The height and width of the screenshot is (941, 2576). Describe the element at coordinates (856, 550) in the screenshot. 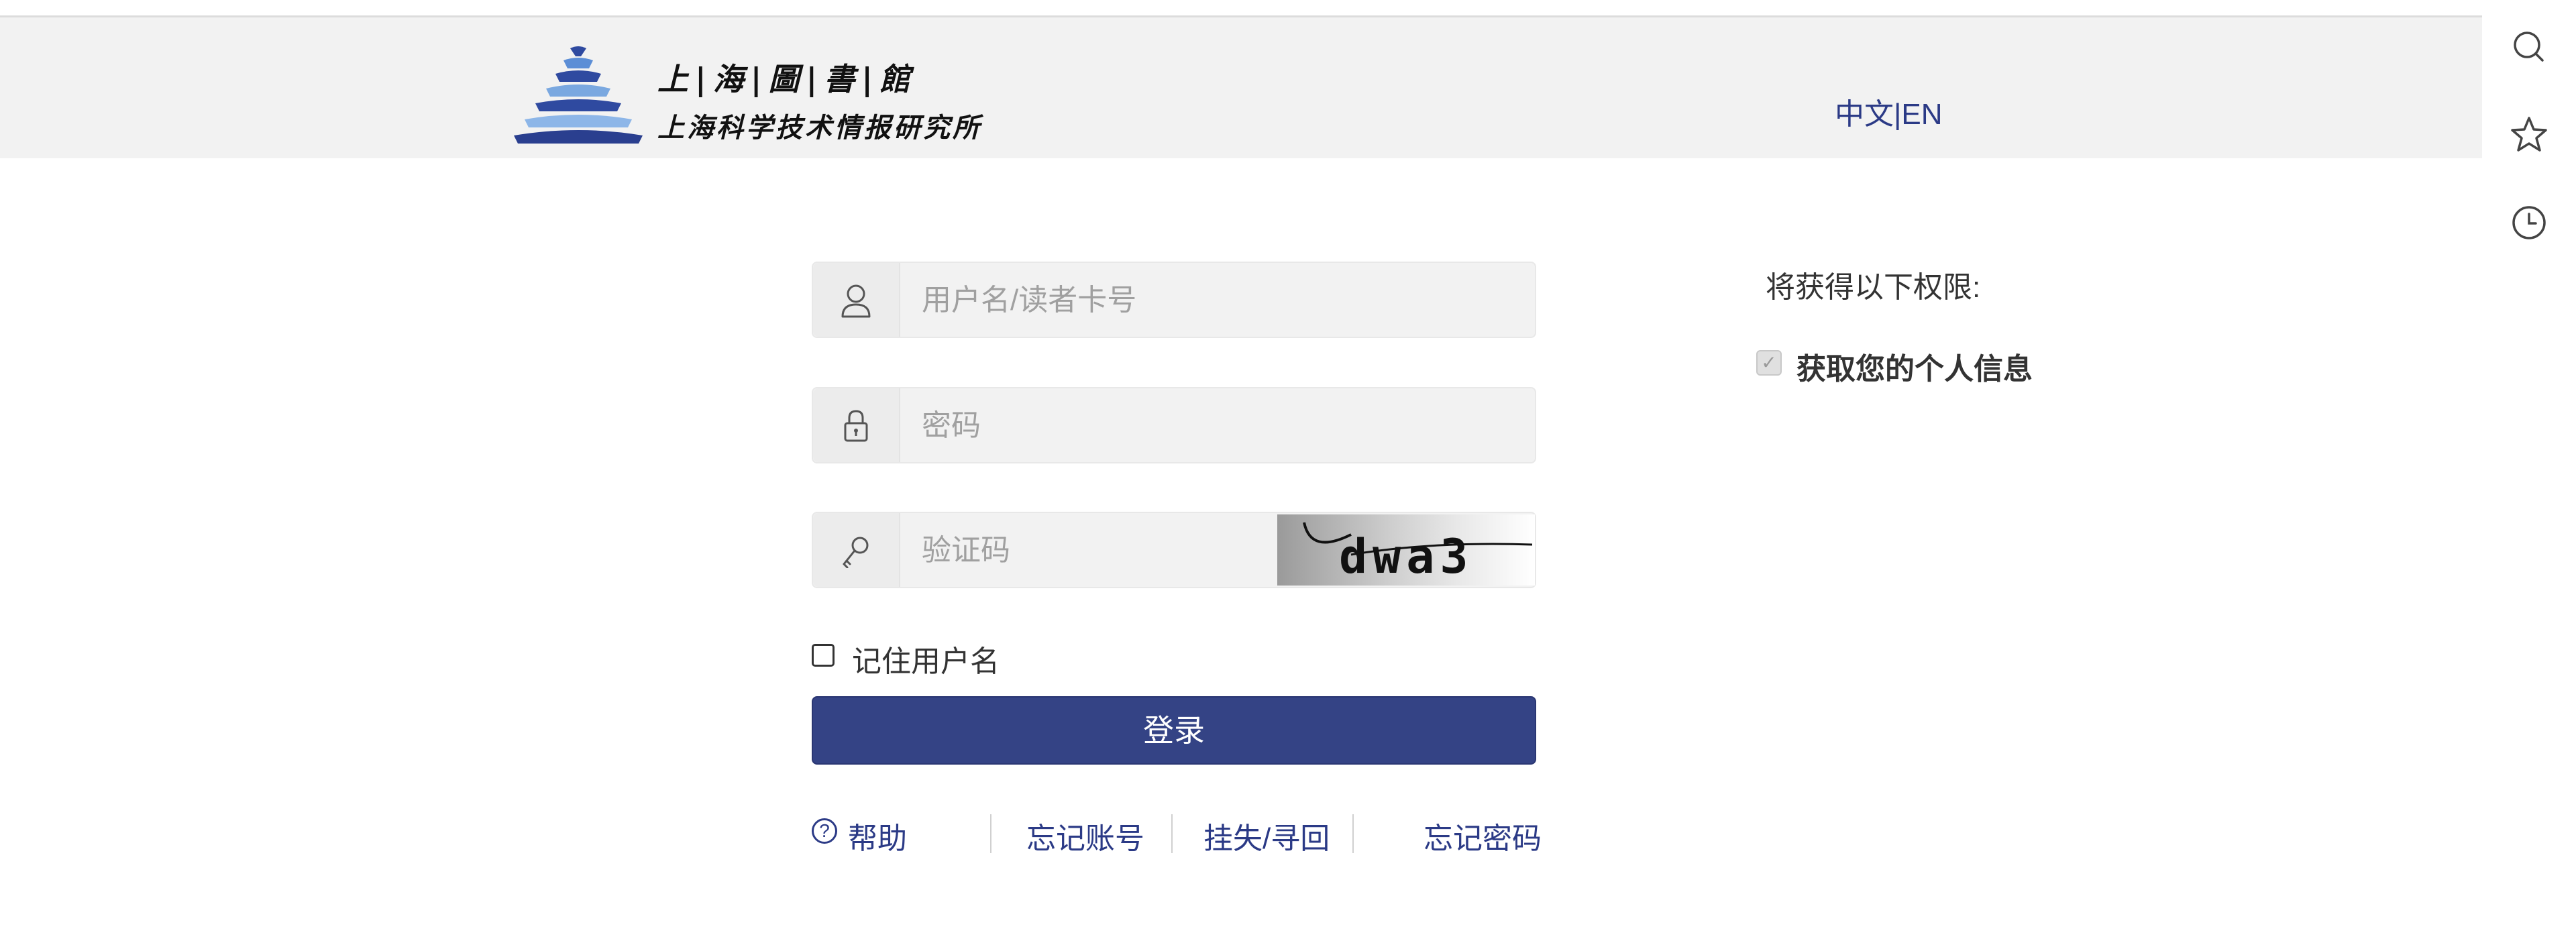

I see `key-icon` at that location.